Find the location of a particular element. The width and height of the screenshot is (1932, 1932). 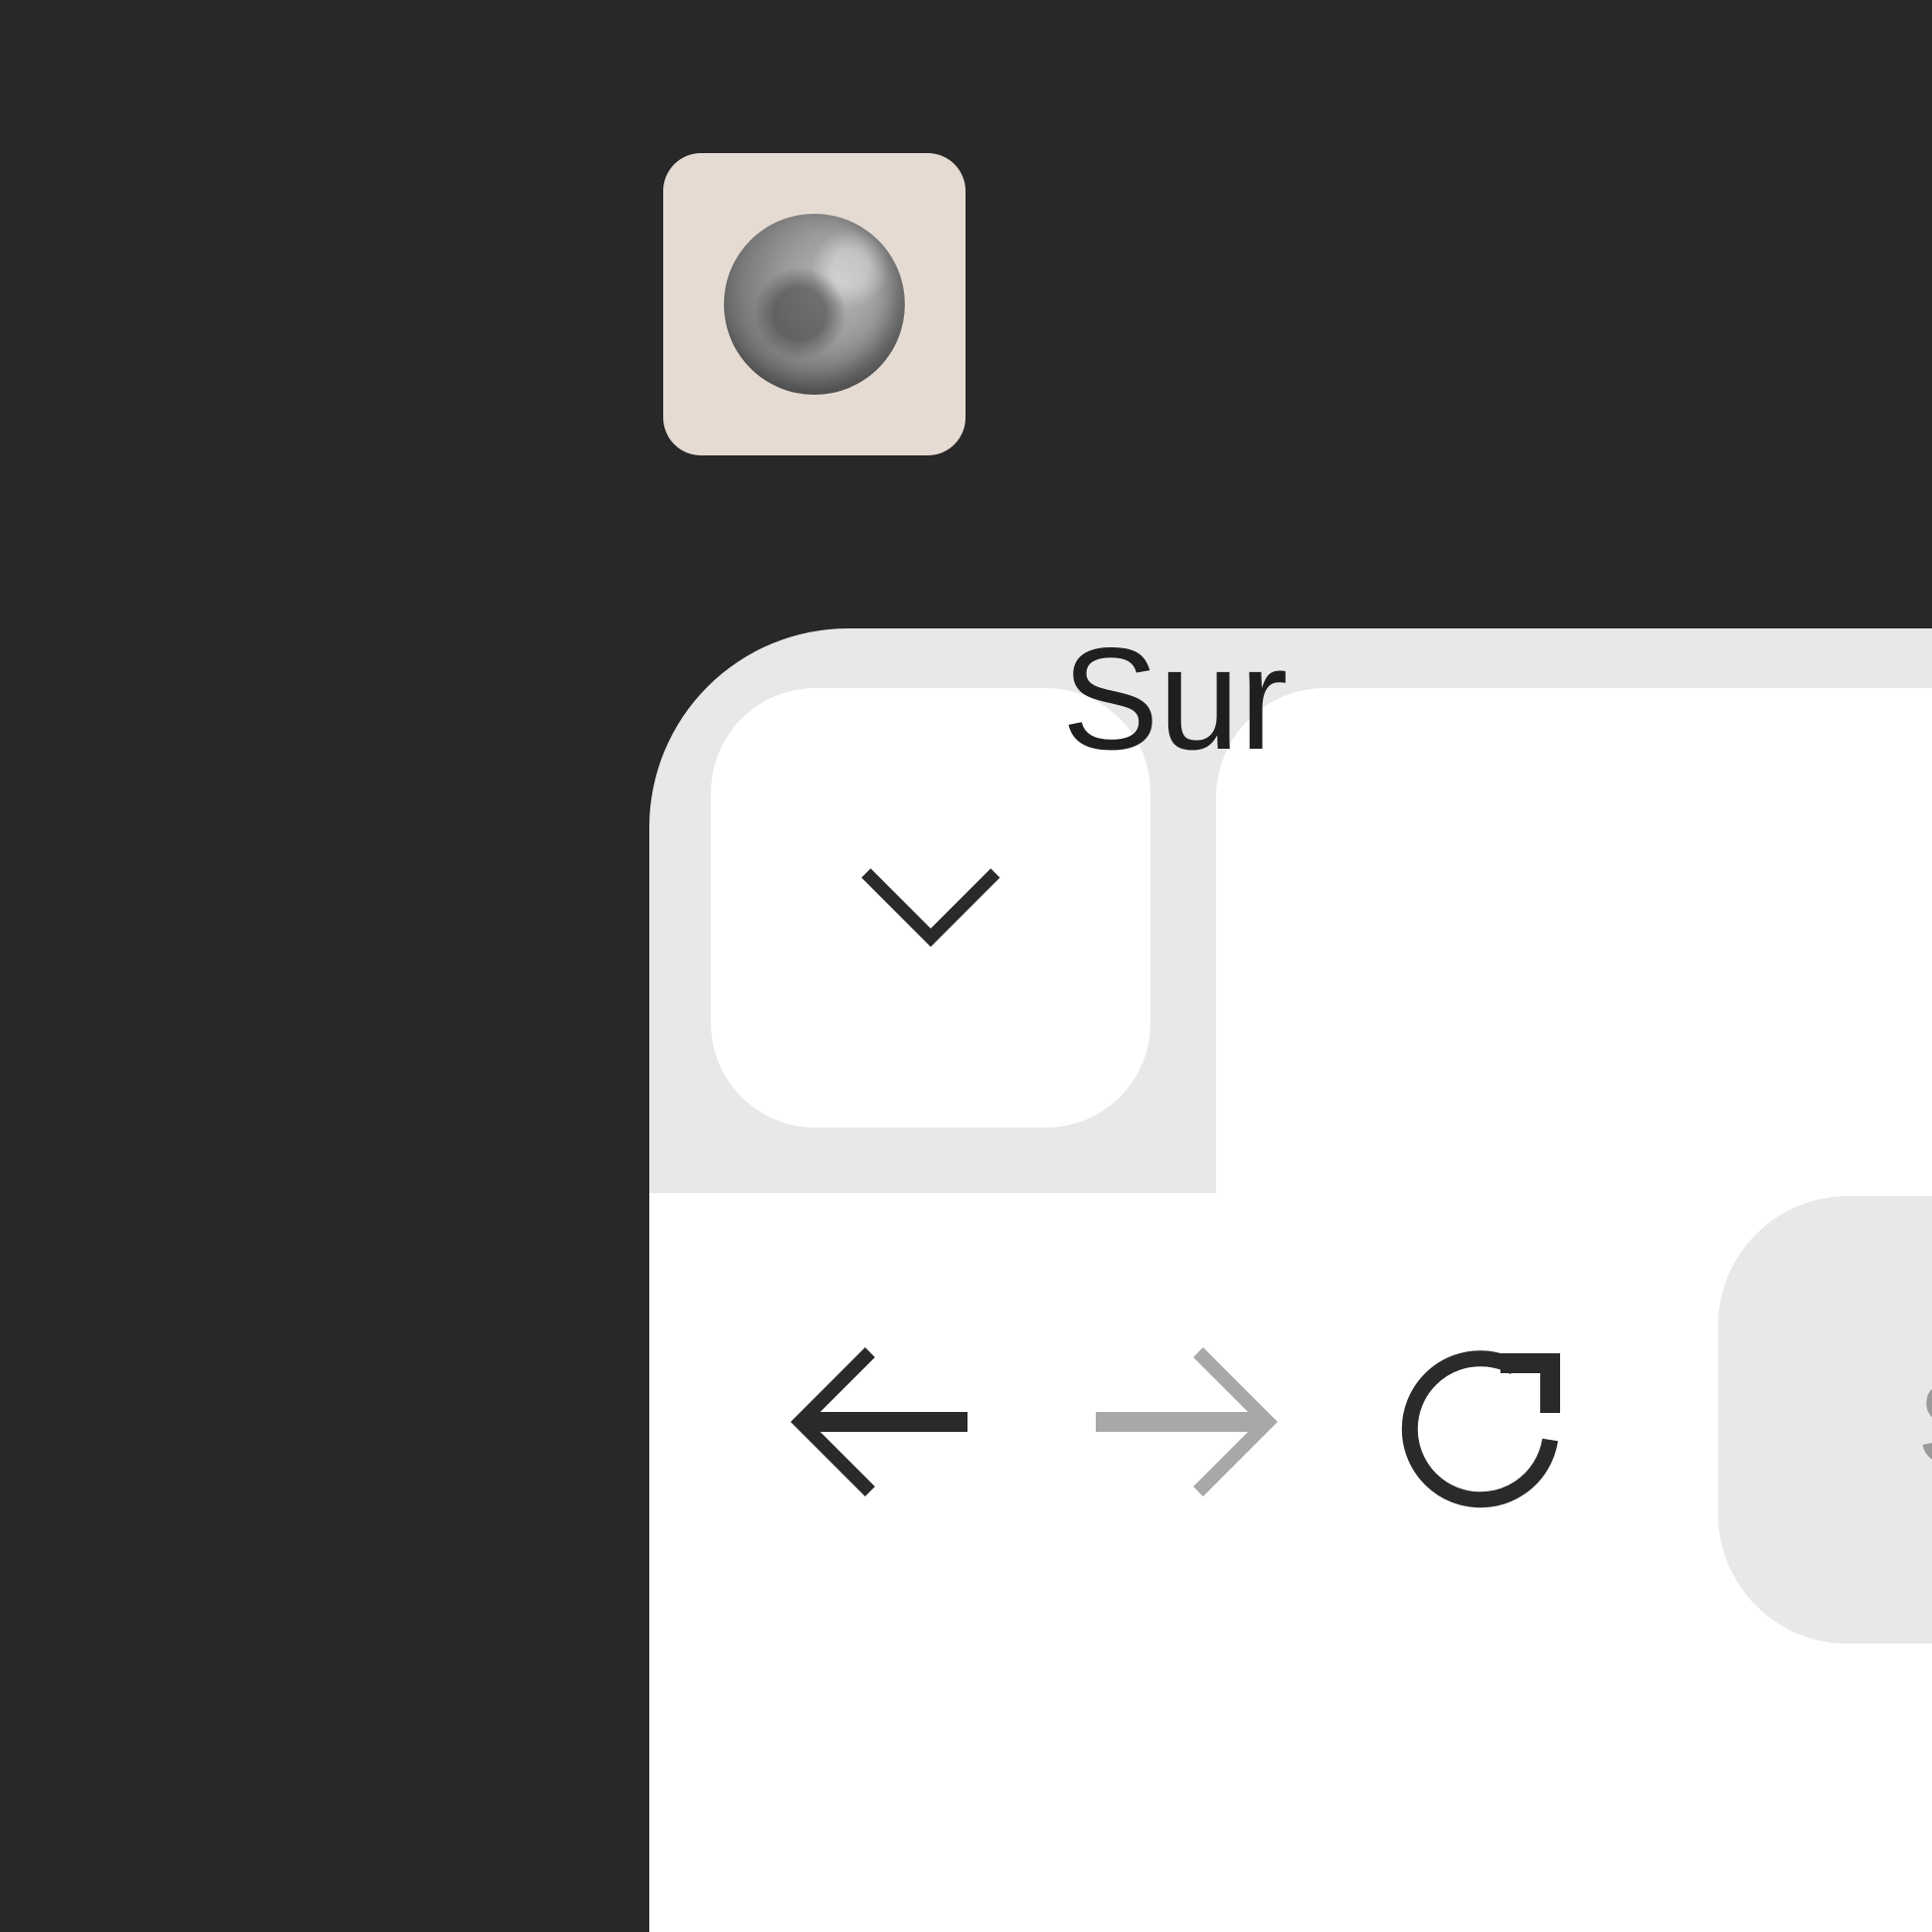

tab-favicon is located at coordinates (815, 304).